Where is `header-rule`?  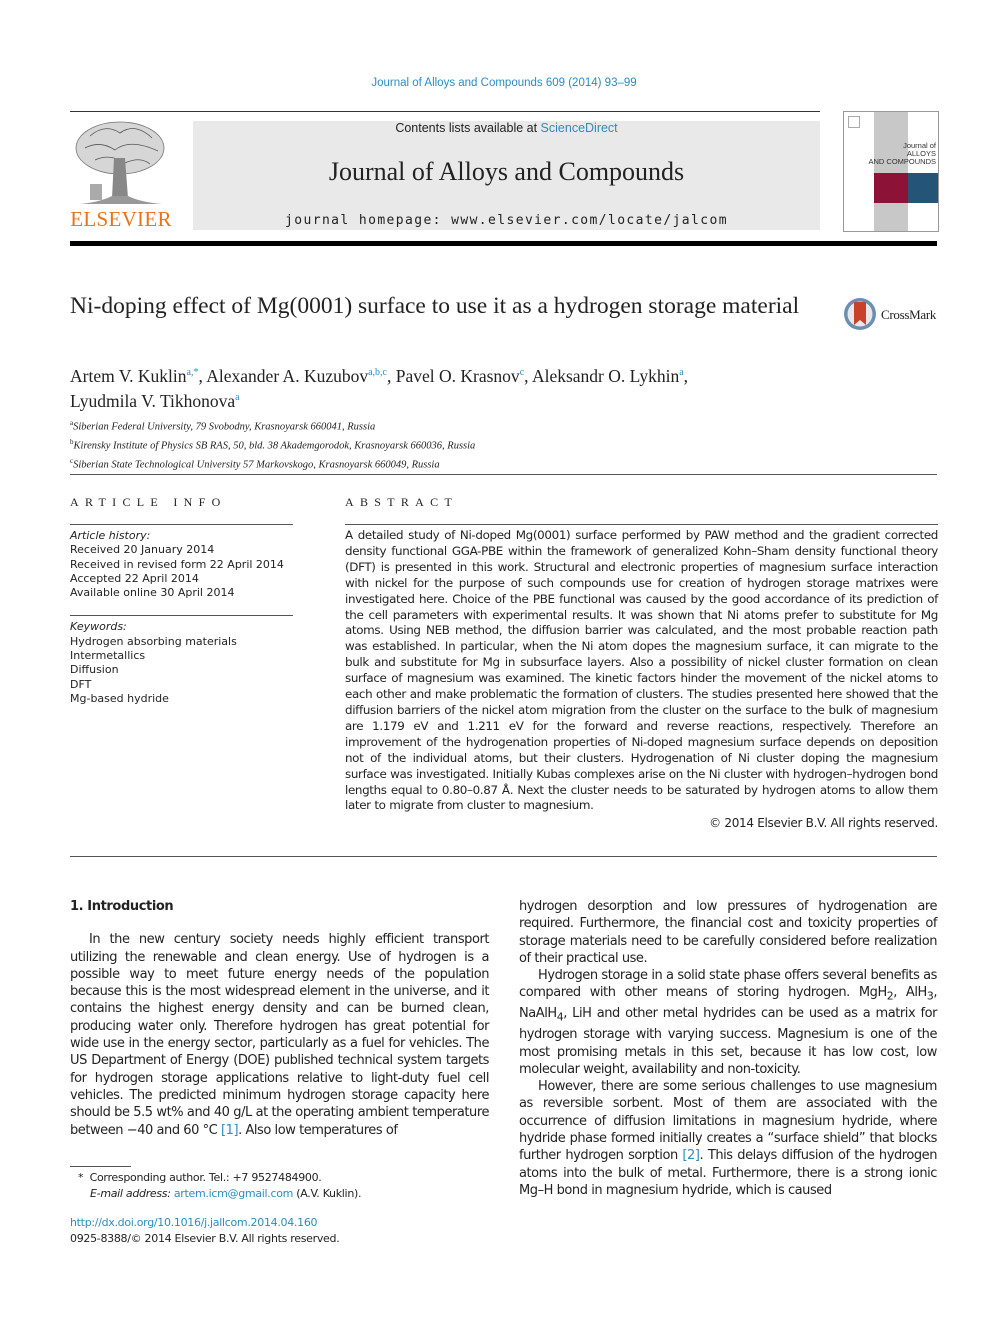
header-rule is located at coordinates (445, 111).